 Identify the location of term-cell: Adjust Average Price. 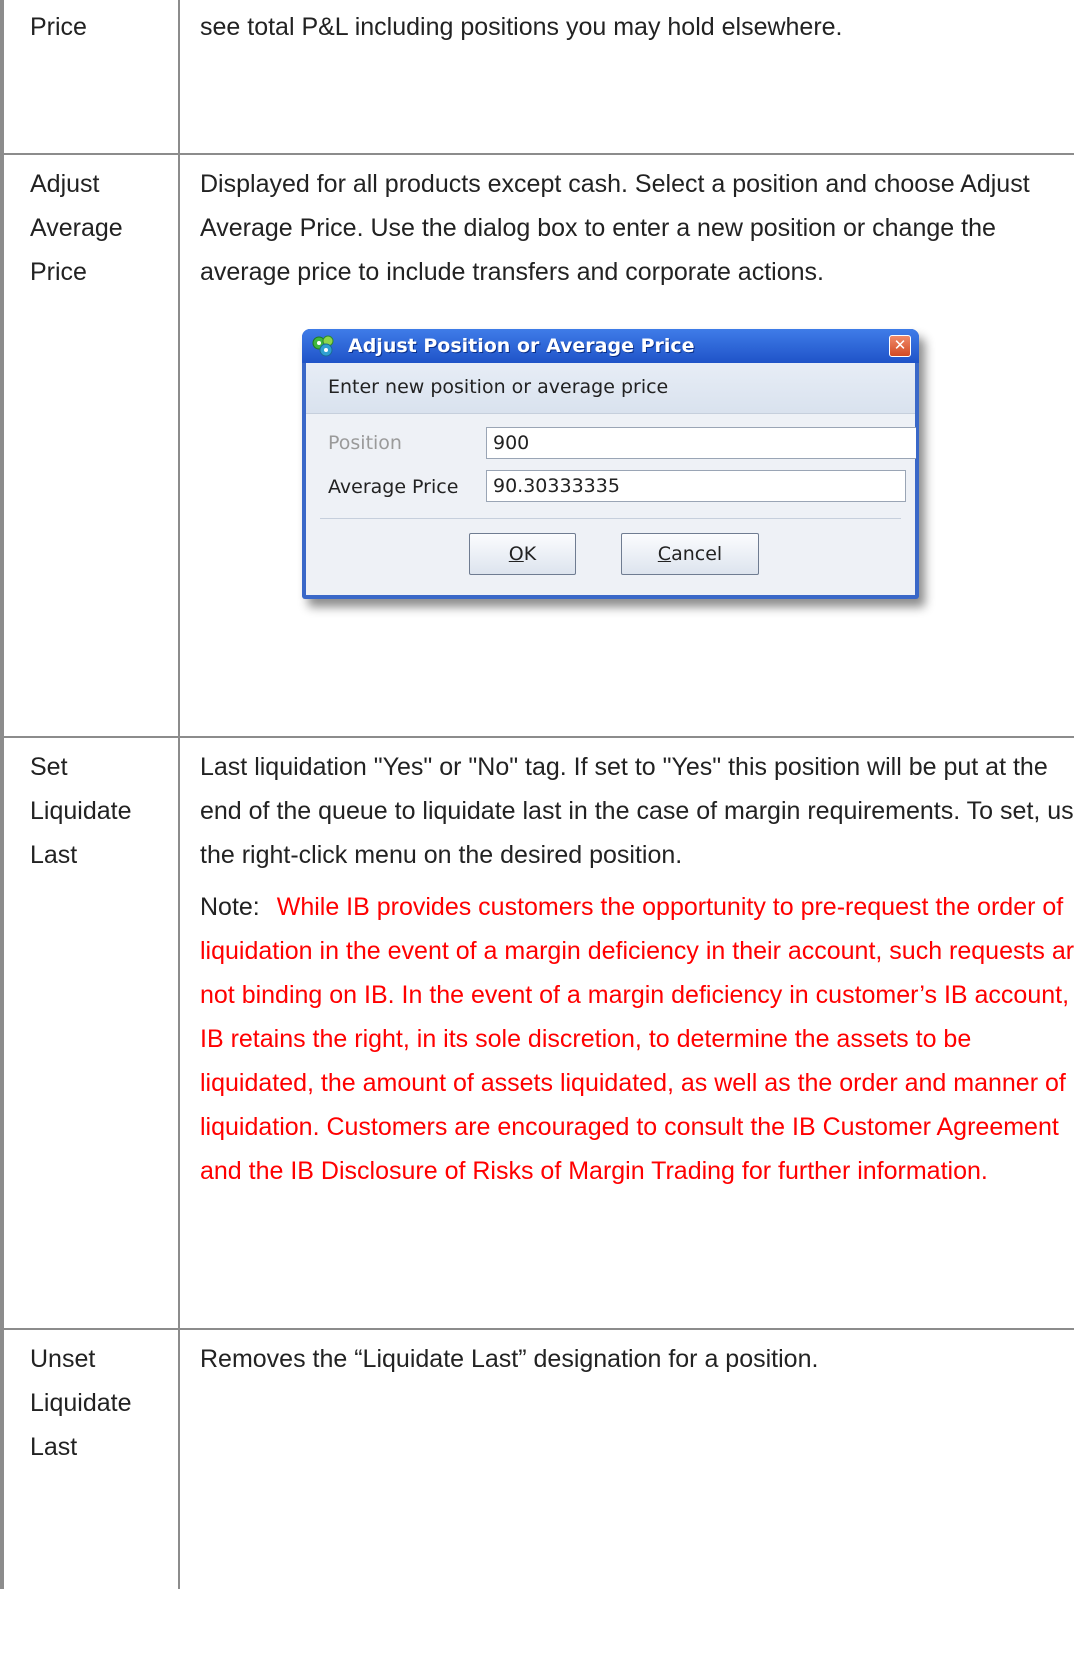
(90, 445).